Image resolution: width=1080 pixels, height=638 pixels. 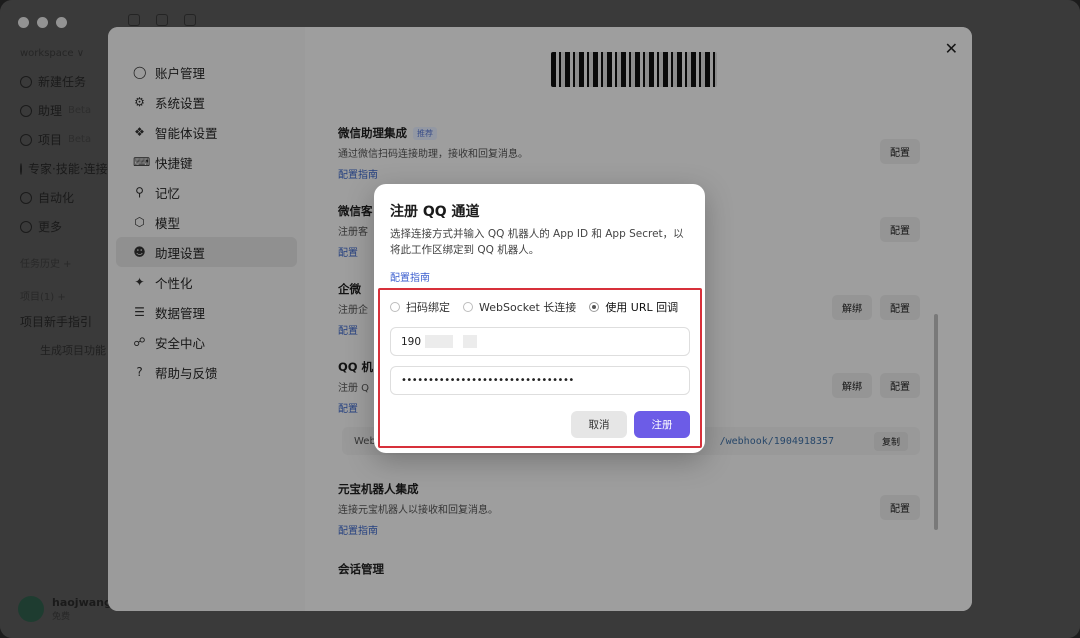 I want to click on cancel-button: 取消, so click(x=599, y=424).